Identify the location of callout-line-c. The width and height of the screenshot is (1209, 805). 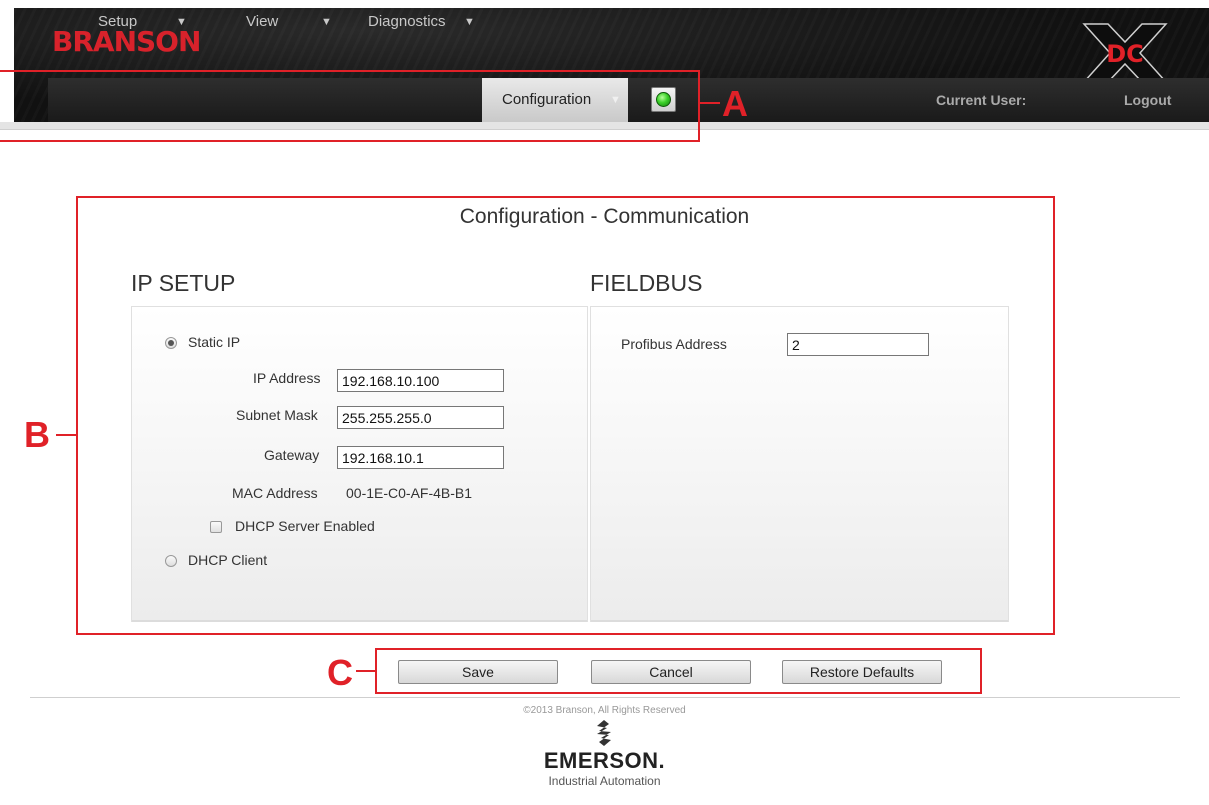
(365, 671).